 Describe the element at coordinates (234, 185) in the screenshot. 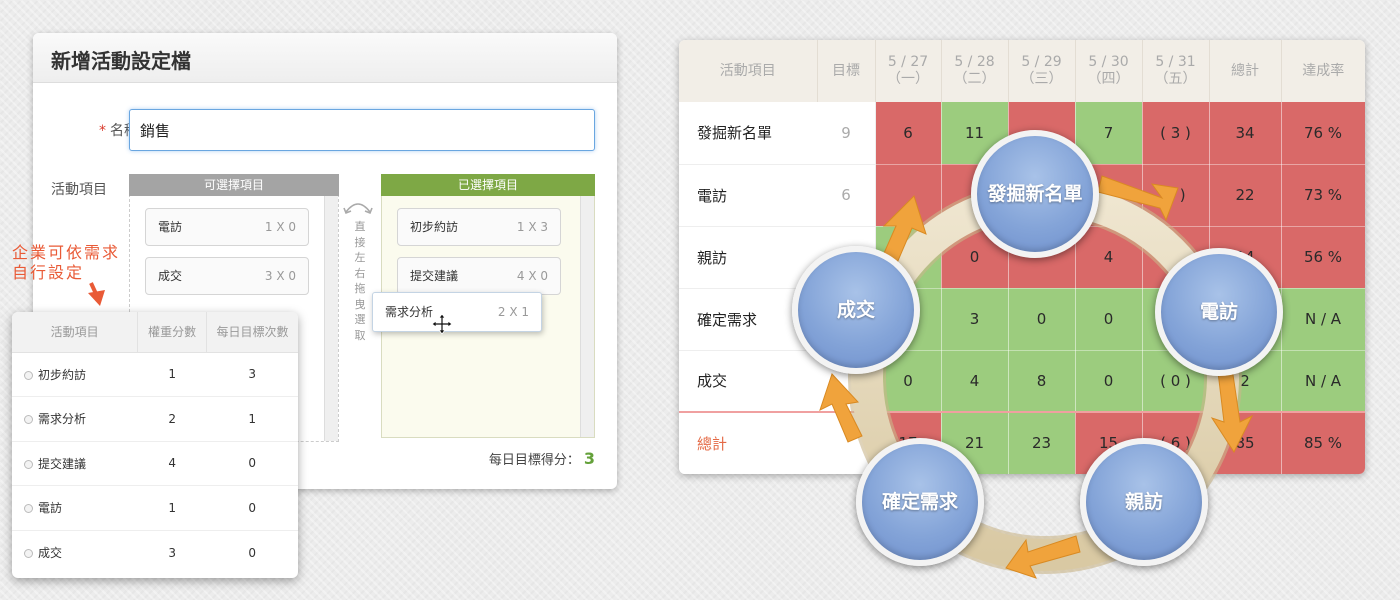

I see `available-items-header: 可選擇項目` at that location.